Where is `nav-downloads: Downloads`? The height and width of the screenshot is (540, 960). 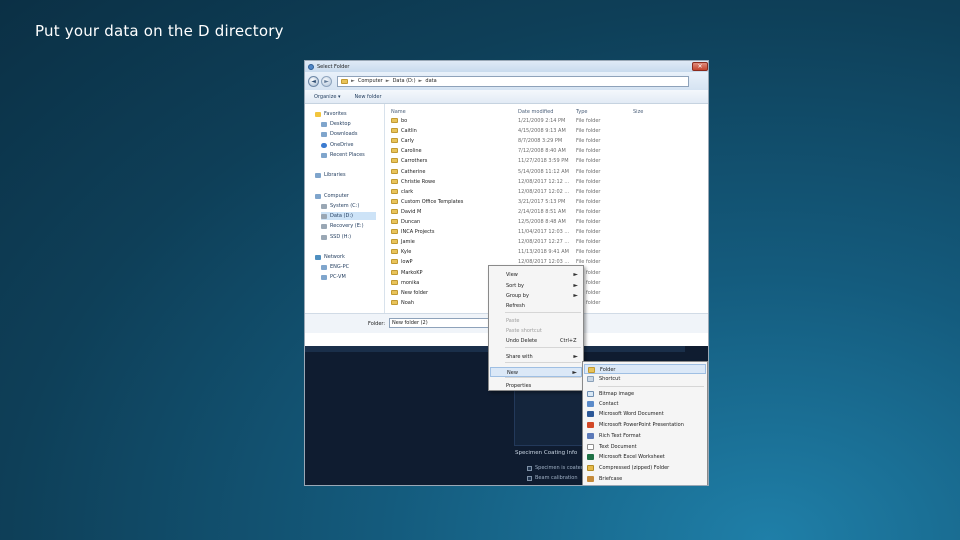 nav-downloads: Downloads is located at coordinates (339, 134).